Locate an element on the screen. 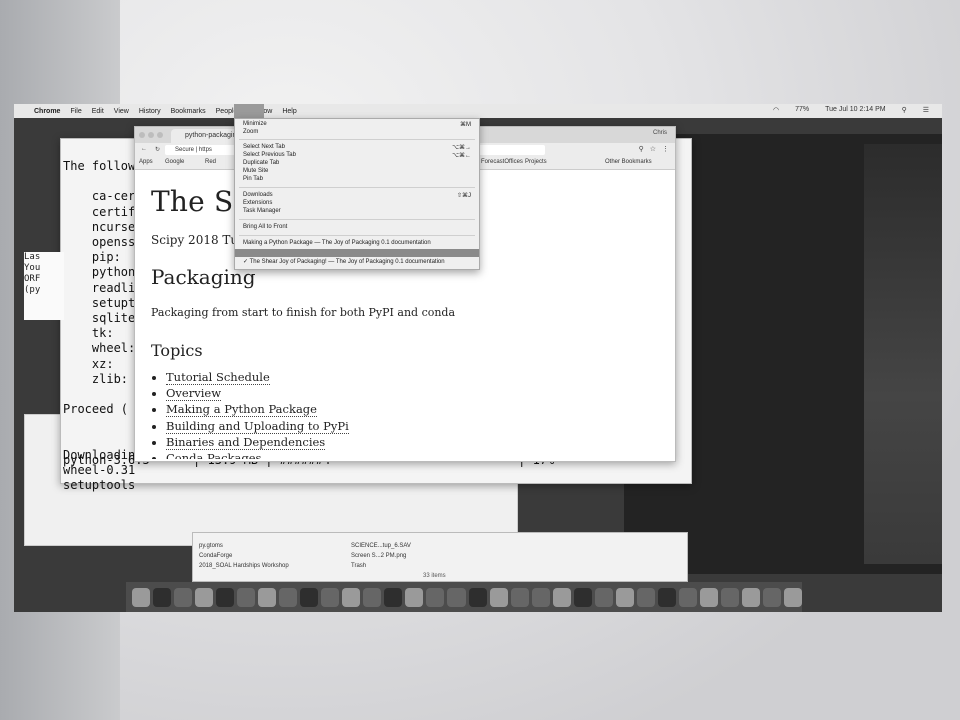 Image resolution: width=960 pixels, height=720 pixels. menu-item: Task Manager is located at coordinates (262, 211).